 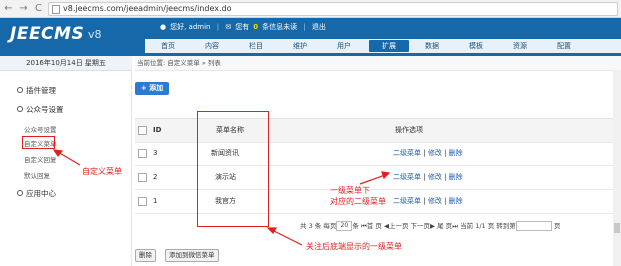 I want to click on arrow-custom-menu, so click(x=69, y=158).